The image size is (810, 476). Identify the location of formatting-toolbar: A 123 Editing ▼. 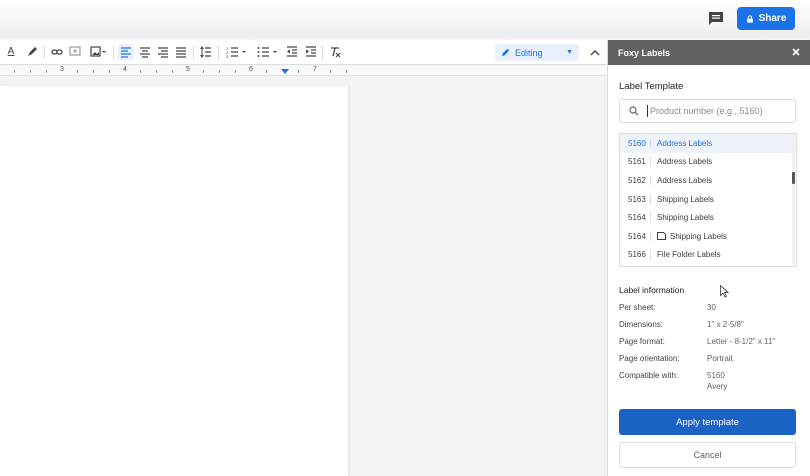
(303, 52).